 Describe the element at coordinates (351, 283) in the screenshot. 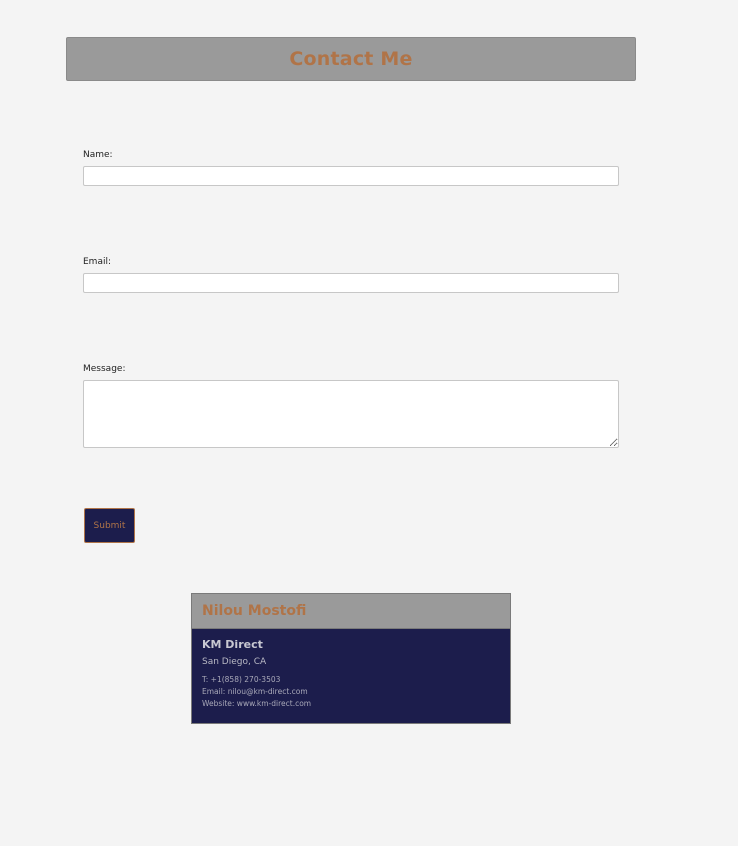

I see `email-field` at that location.